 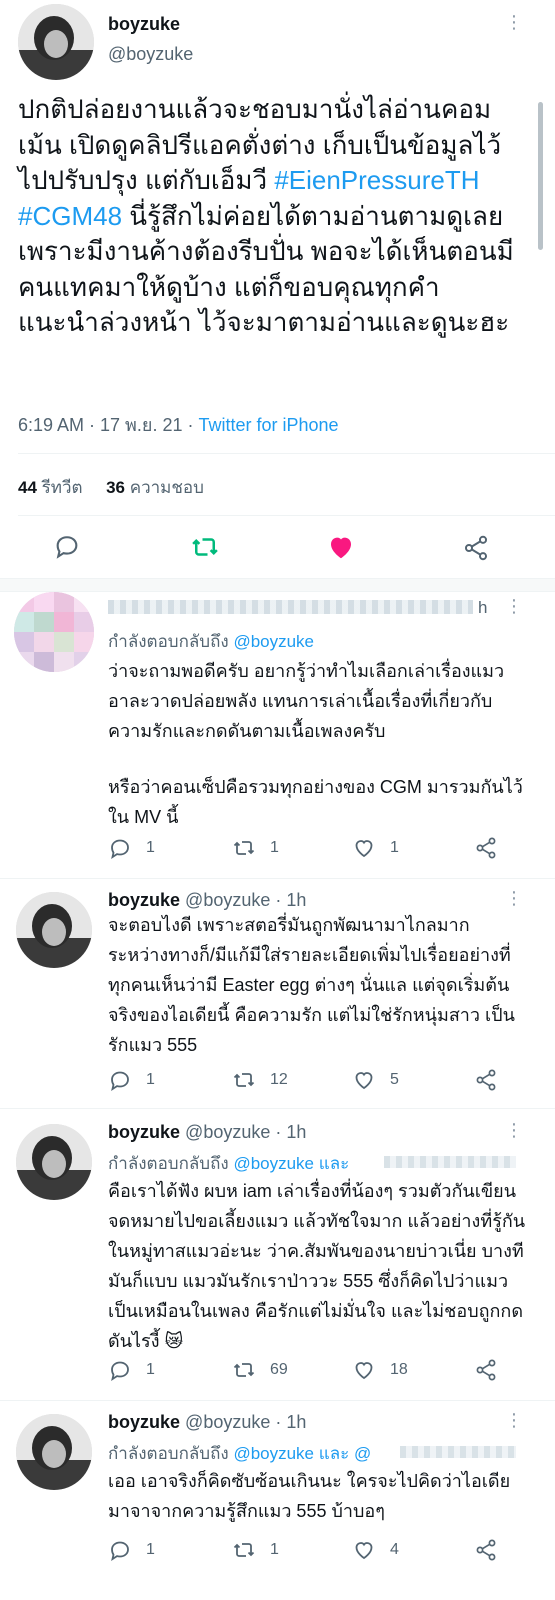 I want to click on author-avatar, so click(x=56, y=42).